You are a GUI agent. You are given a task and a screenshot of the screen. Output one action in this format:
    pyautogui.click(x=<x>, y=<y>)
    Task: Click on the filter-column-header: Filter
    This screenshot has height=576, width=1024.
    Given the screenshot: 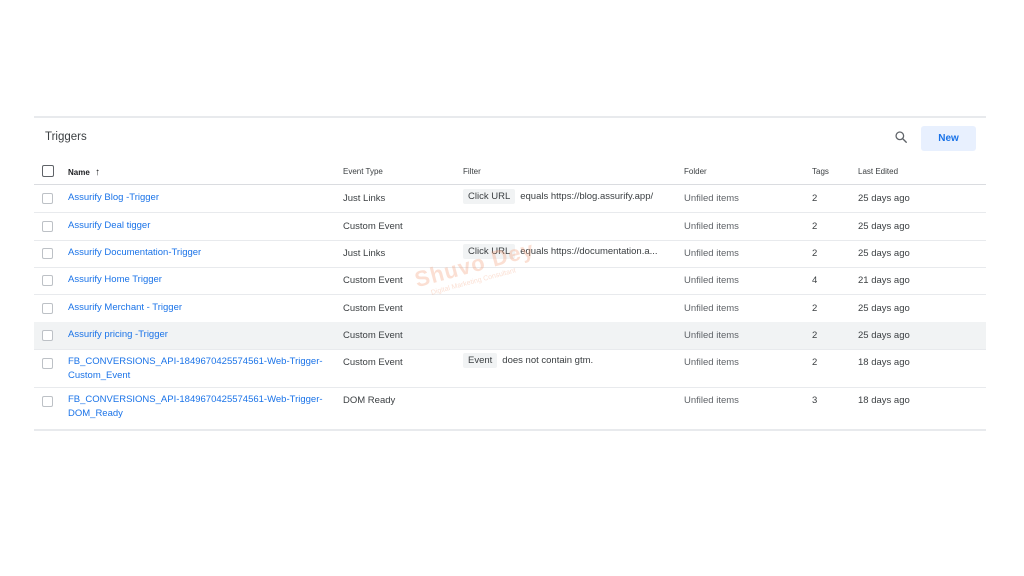 What is the action you would take?
    pyautogui.click(x=472, y=171)
    